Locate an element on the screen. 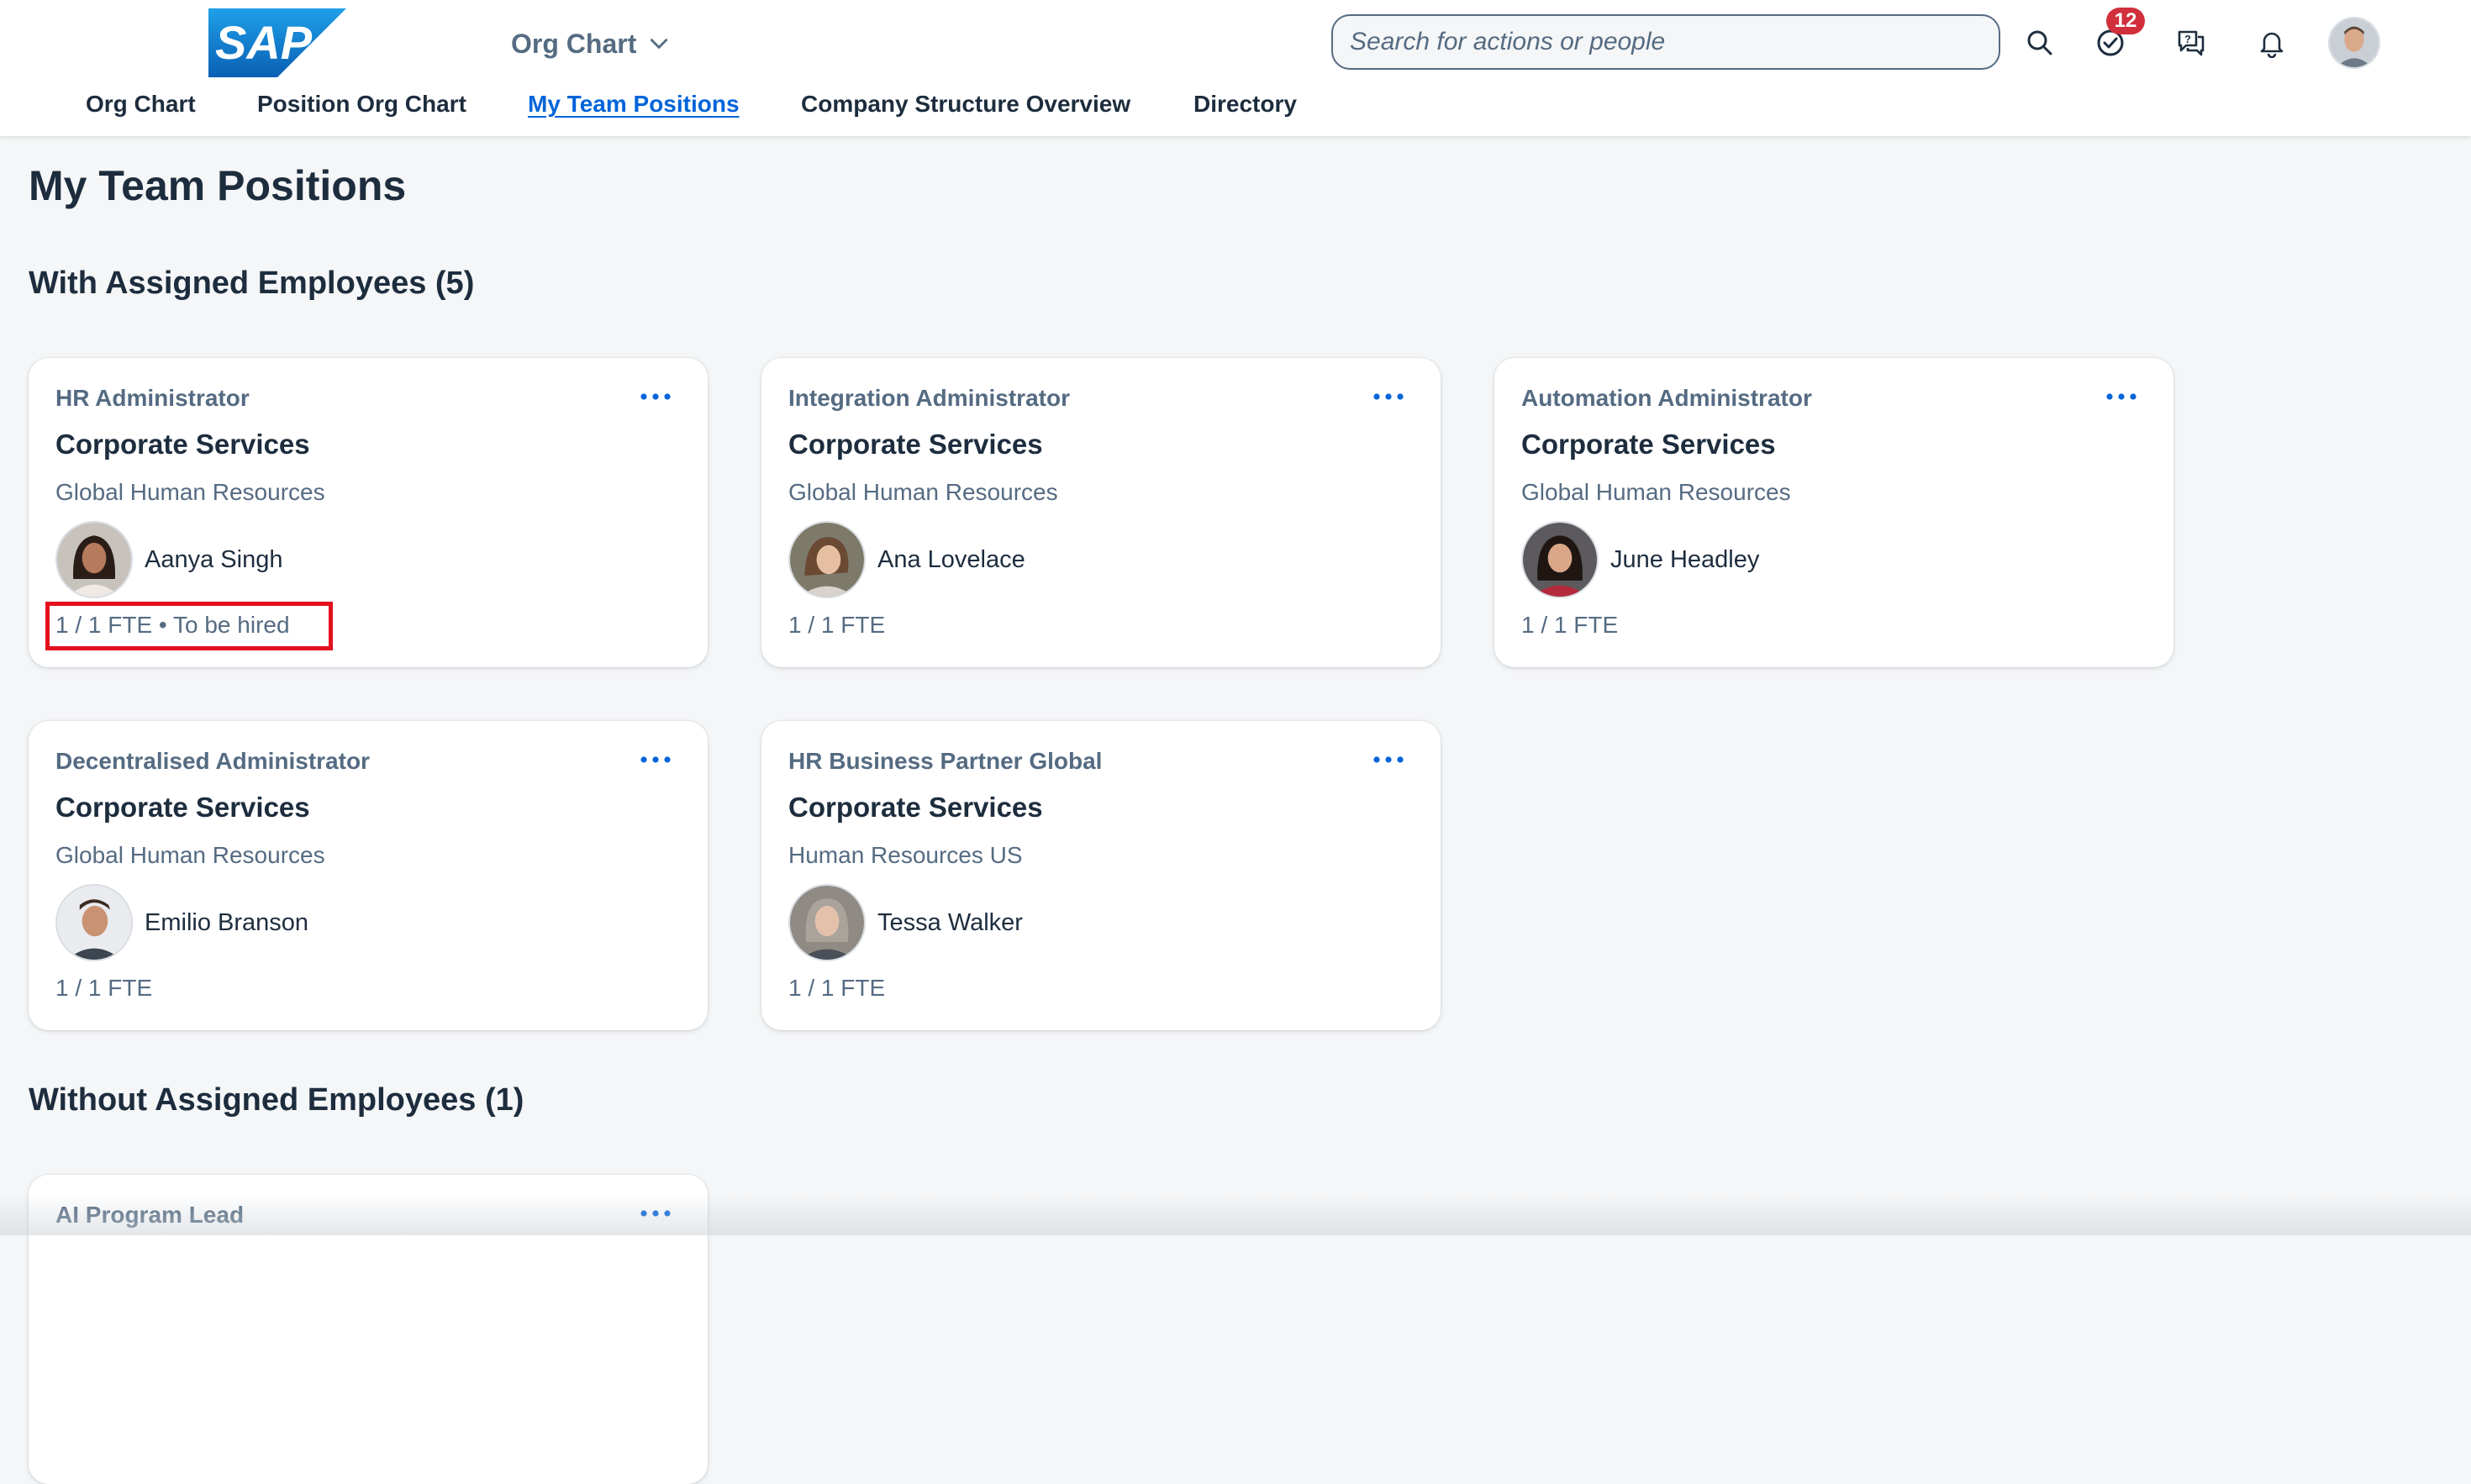  employee-name: Tessa Walker is located at coordinates (950, 922).